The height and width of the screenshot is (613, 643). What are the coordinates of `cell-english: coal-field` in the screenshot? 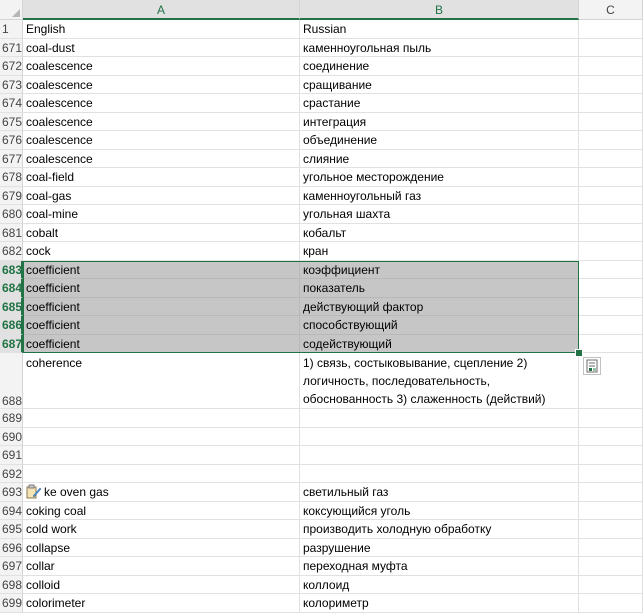 It's located at (161, 177).